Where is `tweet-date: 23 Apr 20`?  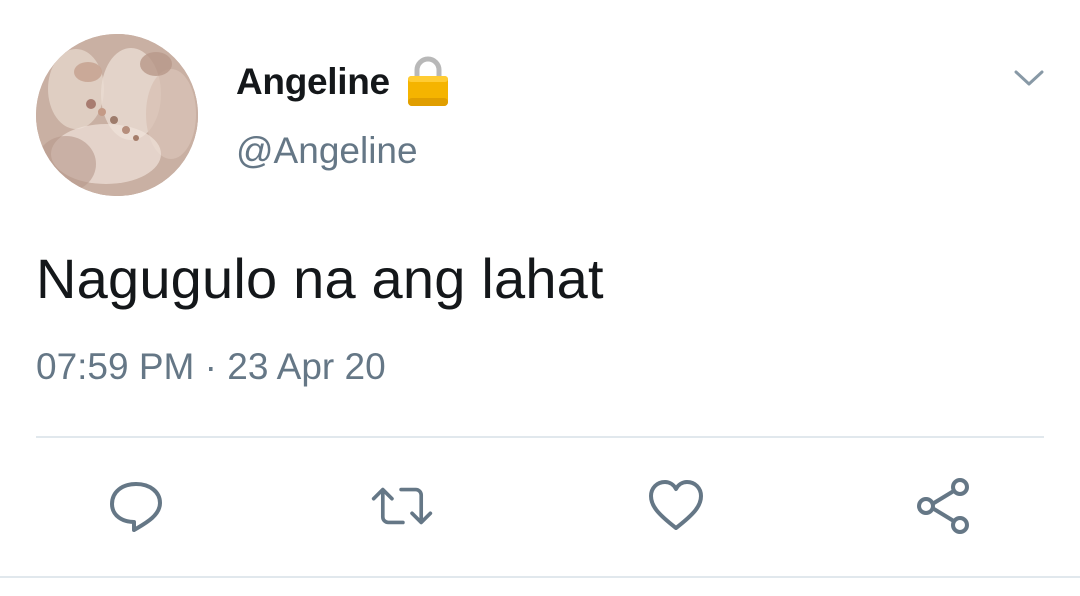 tweet-date: 23 Apr 20 is located at coordinates (306, 366).